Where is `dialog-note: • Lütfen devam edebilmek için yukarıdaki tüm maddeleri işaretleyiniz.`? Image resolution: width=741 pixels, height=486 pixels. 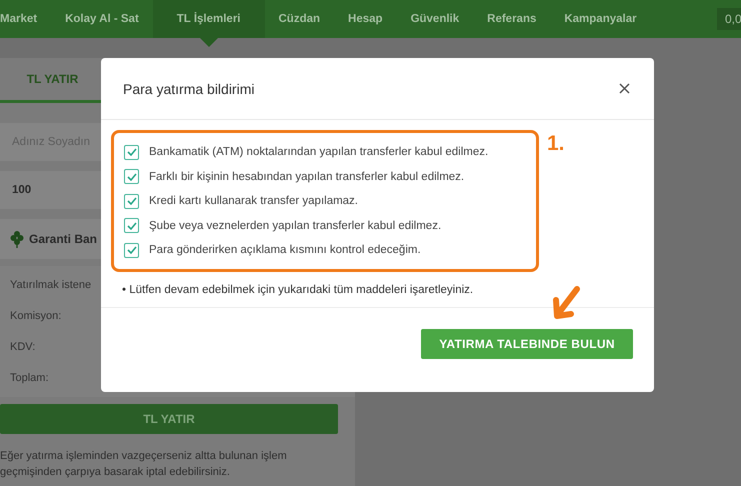 dialog-note: • Lütfen devam edebilmek için yukarıdaki tüm maddeleri işaretleyiniz. is located at coordinates (298, 290).